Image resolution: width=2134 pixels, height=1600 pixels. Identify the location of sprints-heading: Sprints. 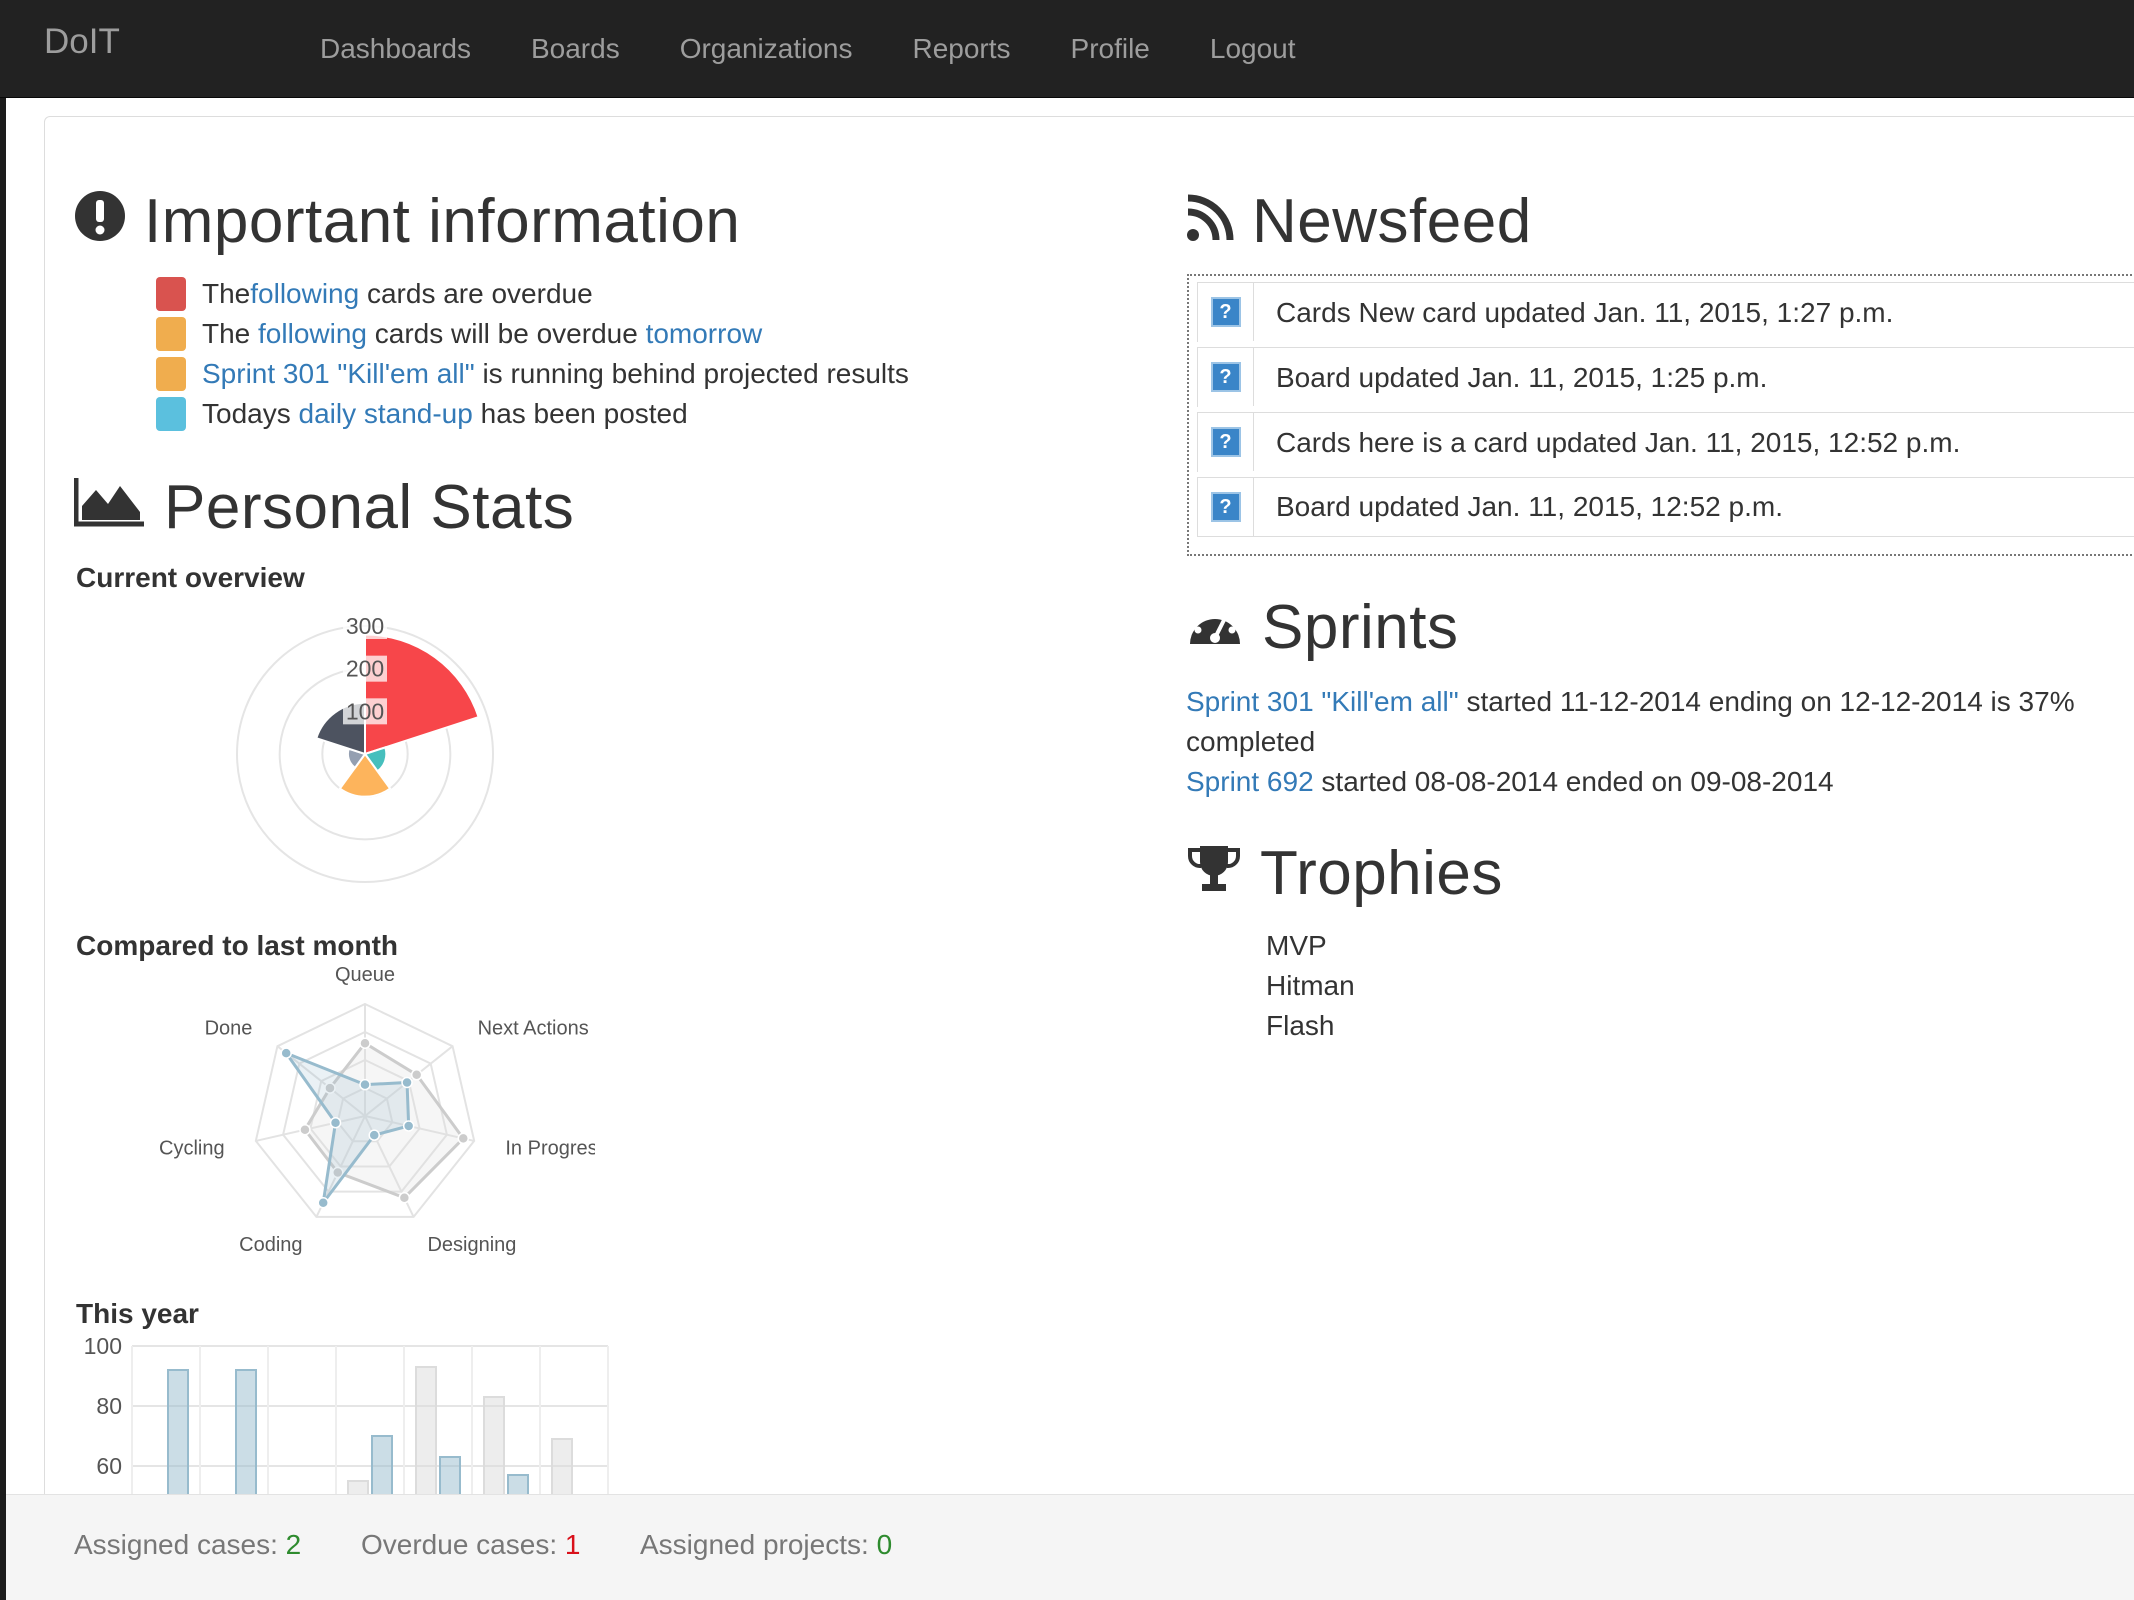
(1322, 627).